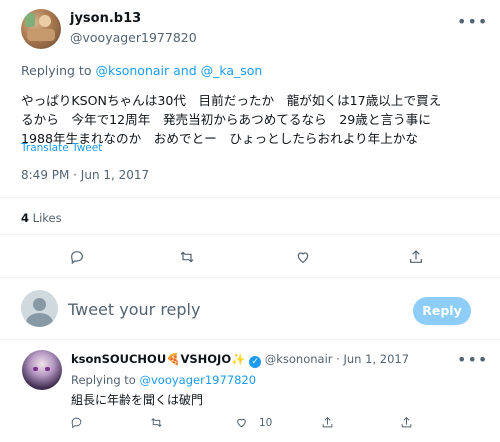 Image resolution: width=500 pixels, height=442 pixels. I want to click on replying-to-prefix: Replying to, so click(56, 70).